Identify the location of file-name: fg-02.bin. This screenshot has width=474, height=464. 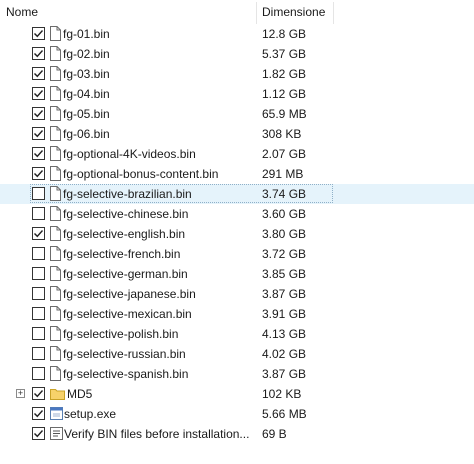
(86, 54).